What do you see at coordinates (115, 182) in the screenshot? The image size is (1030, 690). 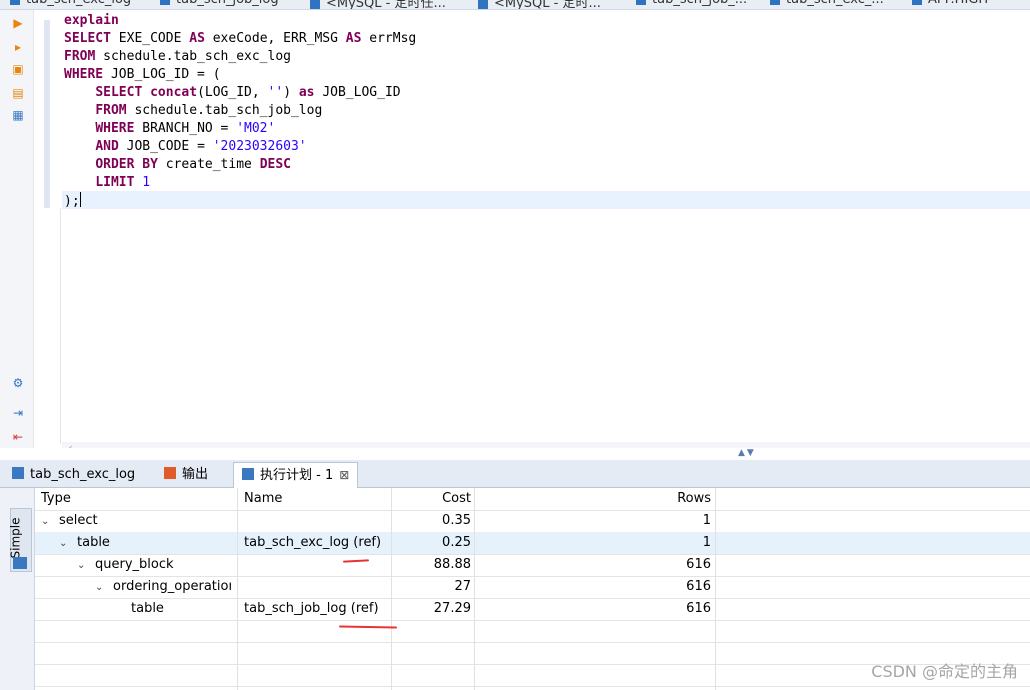 I see `sql-keyword: LIMIT` at bounding box center [115, 182].